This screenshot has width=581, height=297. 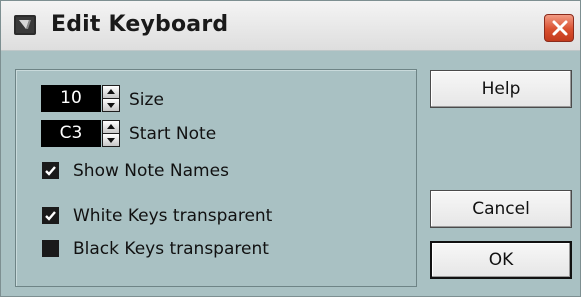 I want to click on size-up-arrow-icon, so click(x=111, y=92).